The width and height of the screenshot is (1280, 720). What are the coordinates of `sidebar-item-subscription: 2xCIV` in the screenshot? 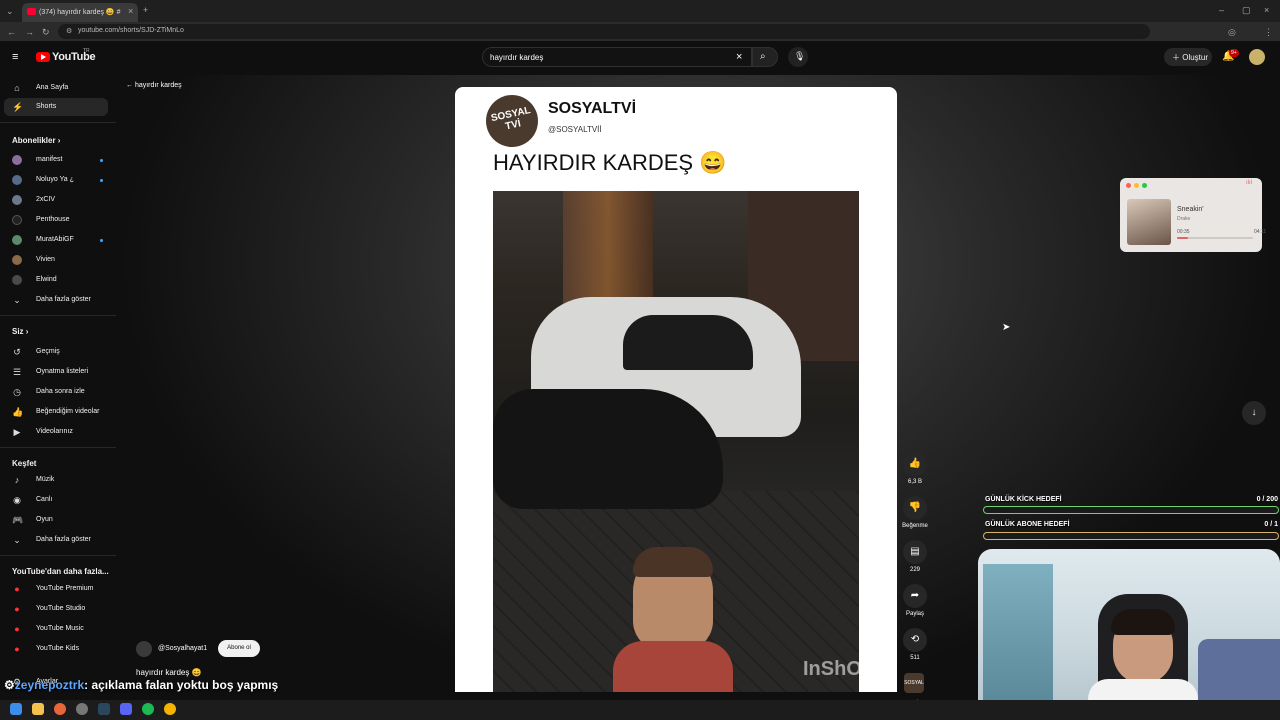 It's located at (56, 200).